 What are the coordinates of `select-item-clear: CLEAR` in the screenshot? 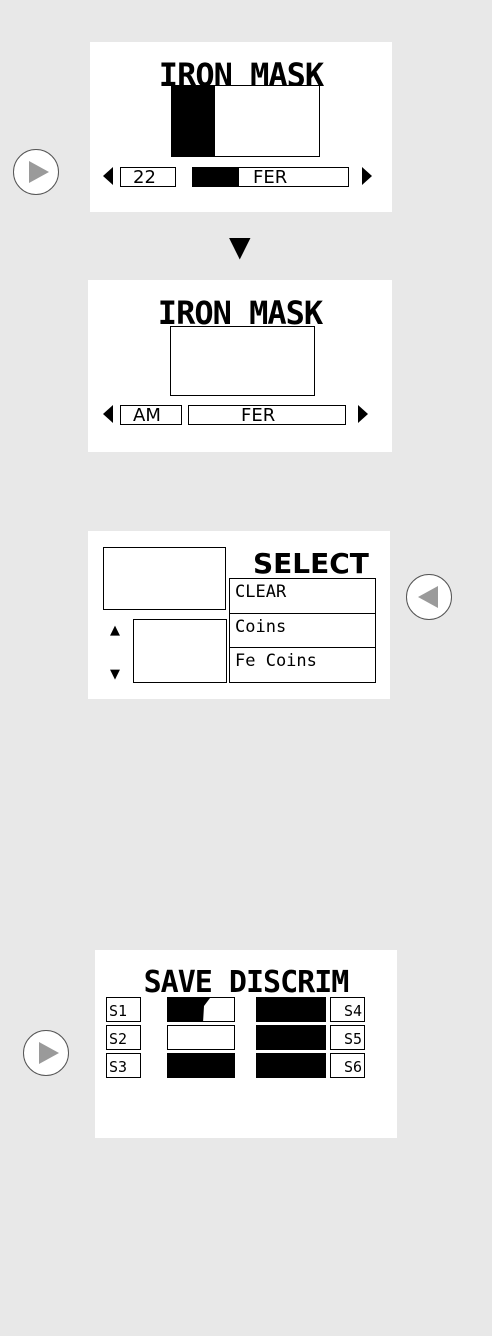 It's located at (302, 595).